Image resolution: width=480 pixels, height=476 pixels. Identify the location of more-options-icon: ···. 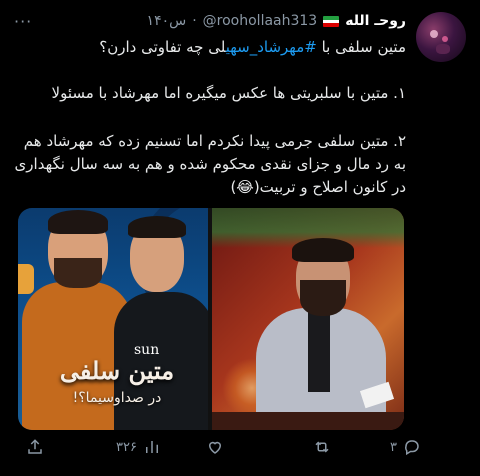
(23, 21).